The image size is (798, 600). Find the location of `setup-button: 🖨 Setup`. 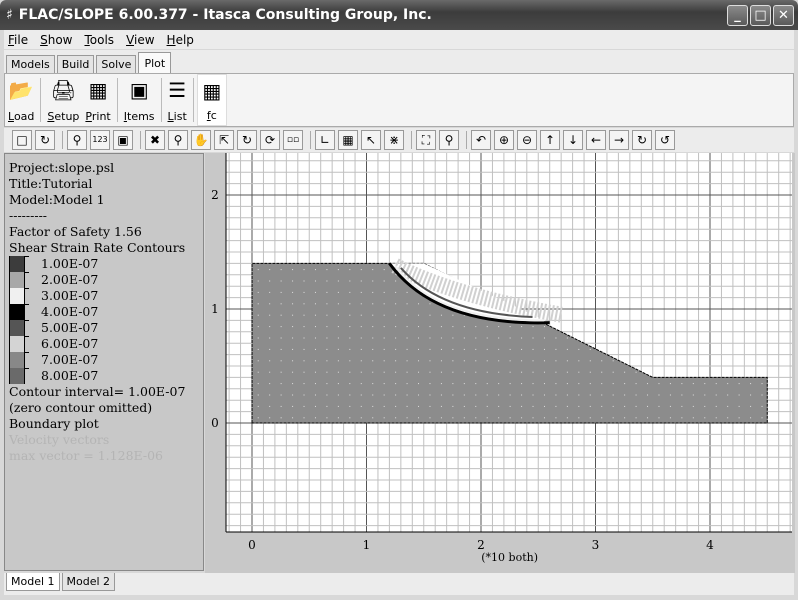

setup-button: 🖨 Setup is located at coordinates (63, 100).